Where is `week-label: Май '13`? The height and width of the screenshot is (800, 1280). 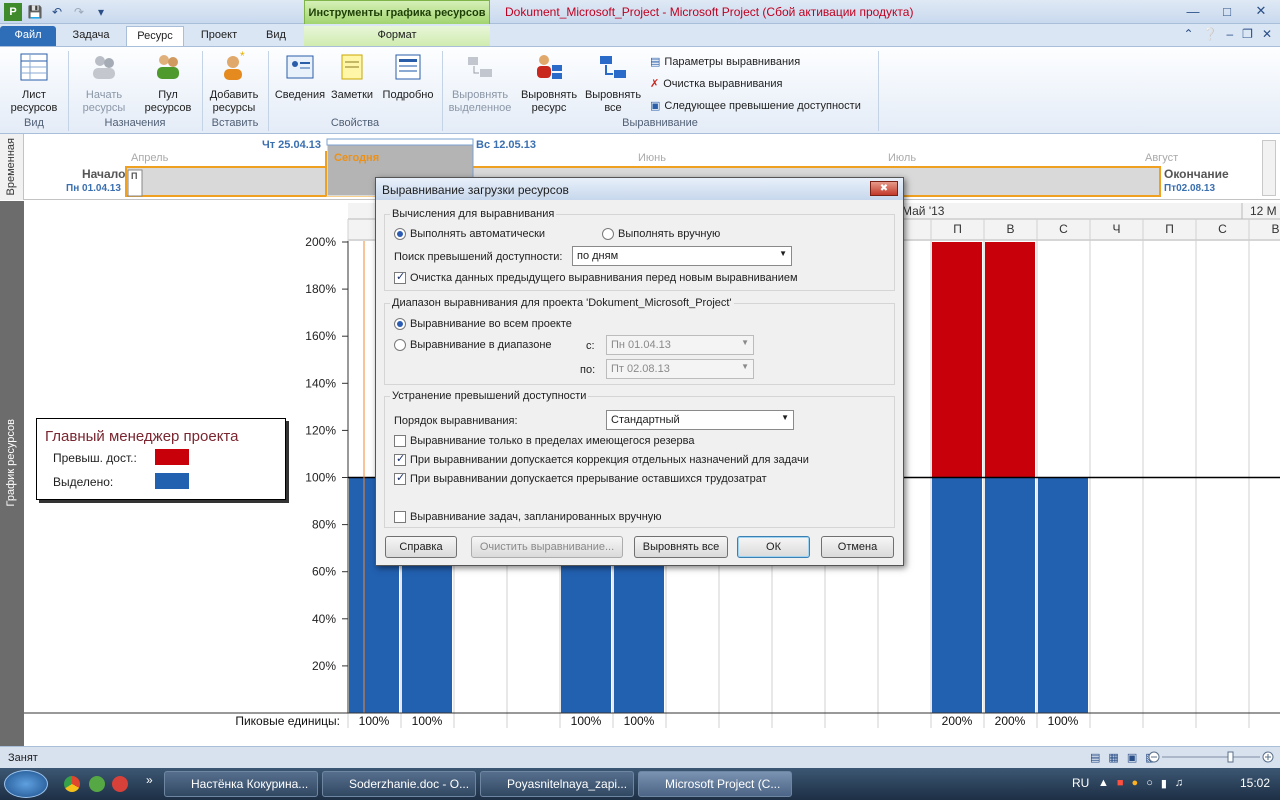 week-label: Май '13 is located at coordinates (923, 211).